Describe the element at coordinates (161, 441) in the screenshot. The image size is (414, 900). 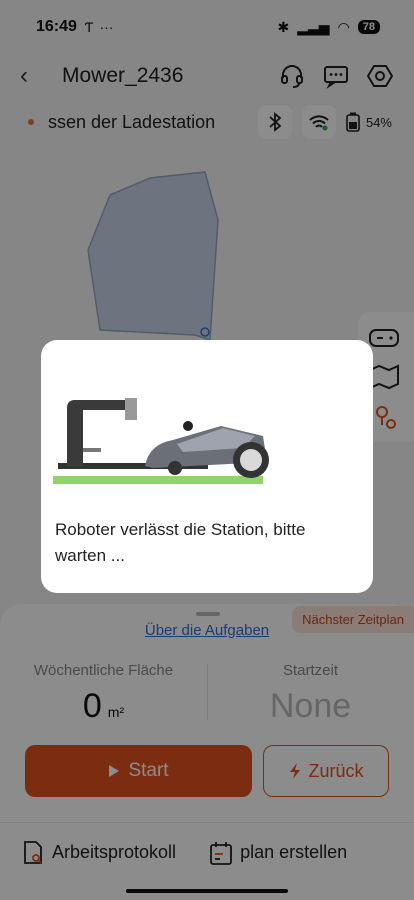
I see `mower-leaving-station-illustration` at that location.